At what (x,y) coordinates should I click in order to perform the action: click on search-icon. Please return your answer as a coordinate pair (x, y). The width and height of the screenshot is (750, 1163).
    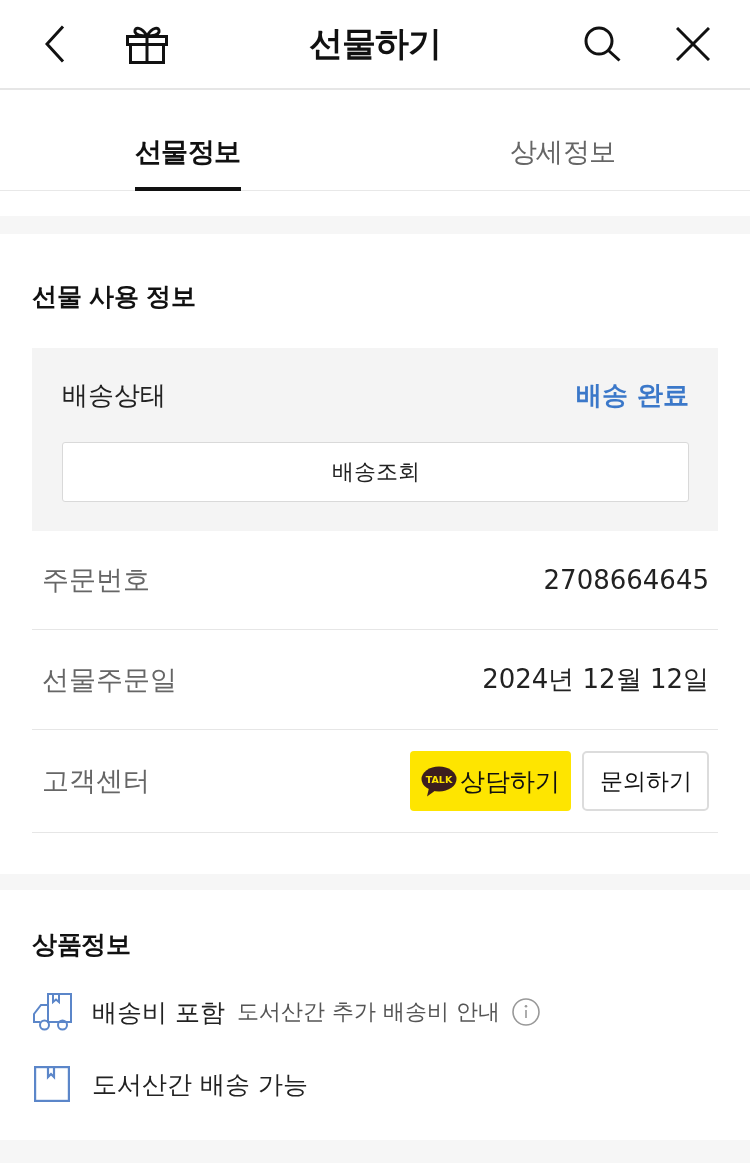
    Looking at the image, I should click on (602, 44).